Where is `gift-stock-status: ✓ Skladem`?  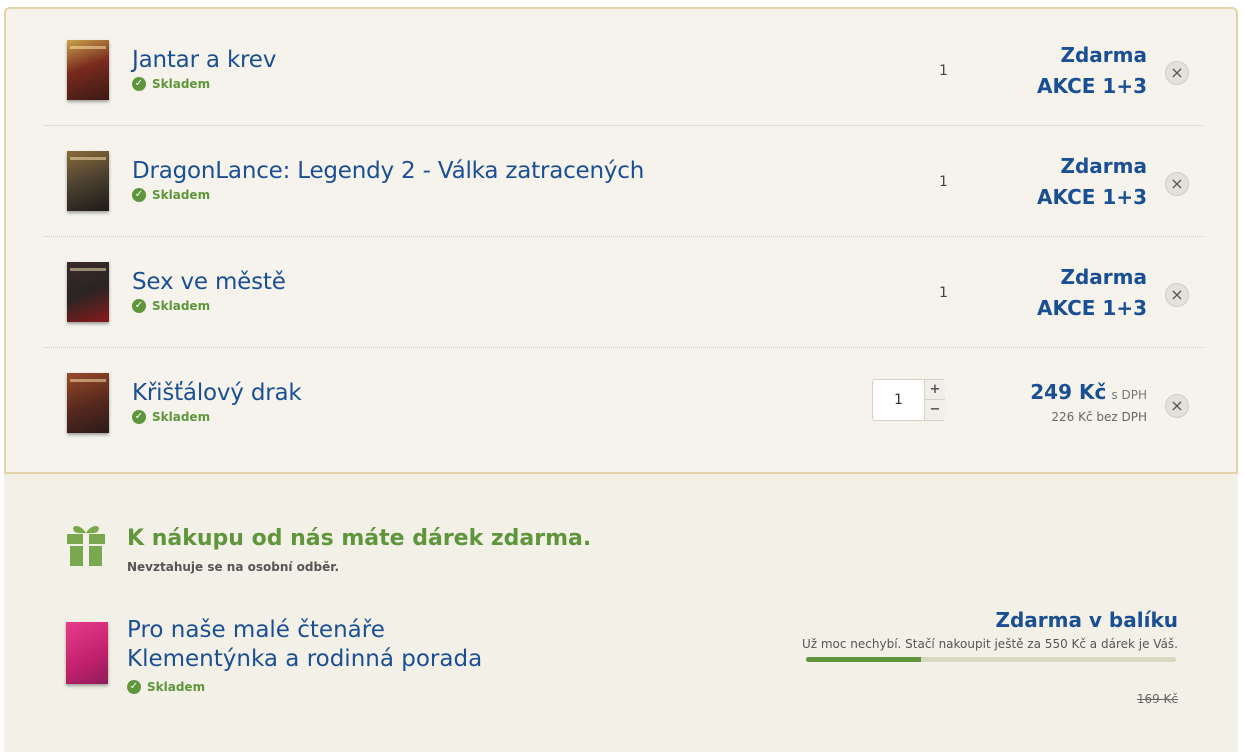 gift-stock-status: ✓ Skladem is located at coordinates (166, 687).